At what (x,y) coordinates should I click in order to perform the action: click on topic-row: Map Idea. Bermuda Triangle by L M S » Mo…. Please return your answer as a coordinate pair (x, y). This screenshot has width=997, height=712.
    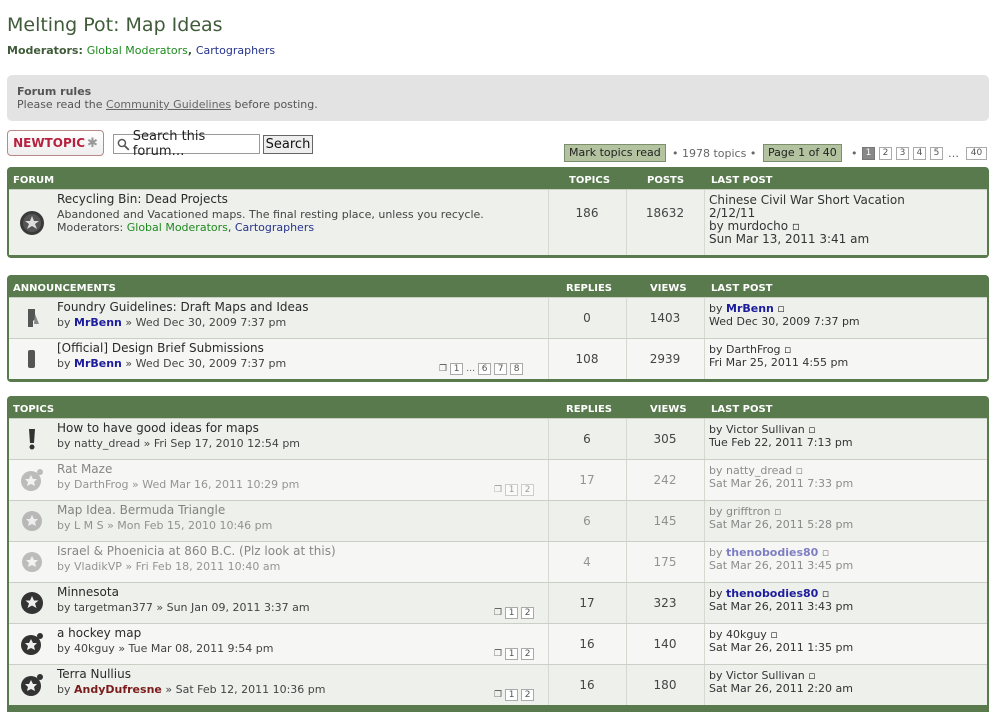
    Looking at the image, I should click on (498, 520).